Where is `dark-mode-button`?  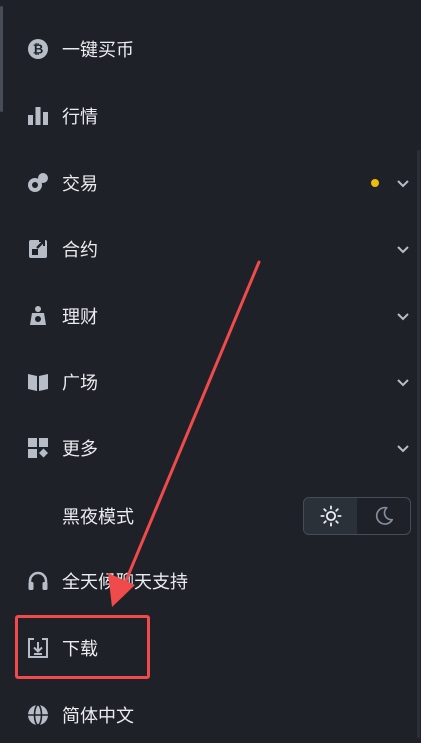
dark-mode-button is located at coordinates (383, 516).